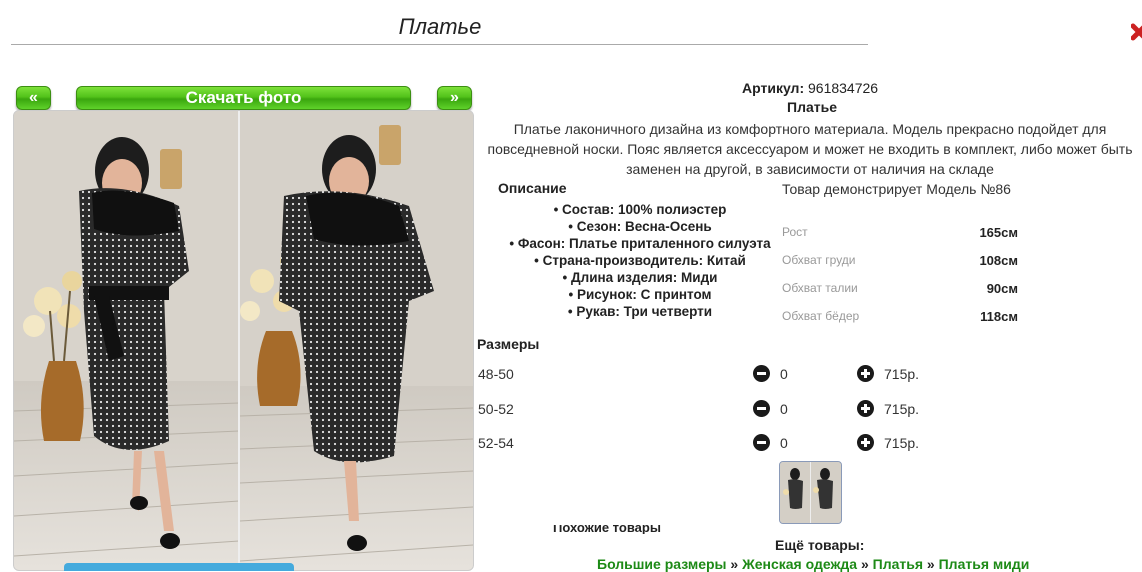 This screenshot has width=1142, height=572. Describe the element at coordinates (640, 243) in the screenshot. I see `spec-item: Фасон: Платье приталенного силуэта` at that location.